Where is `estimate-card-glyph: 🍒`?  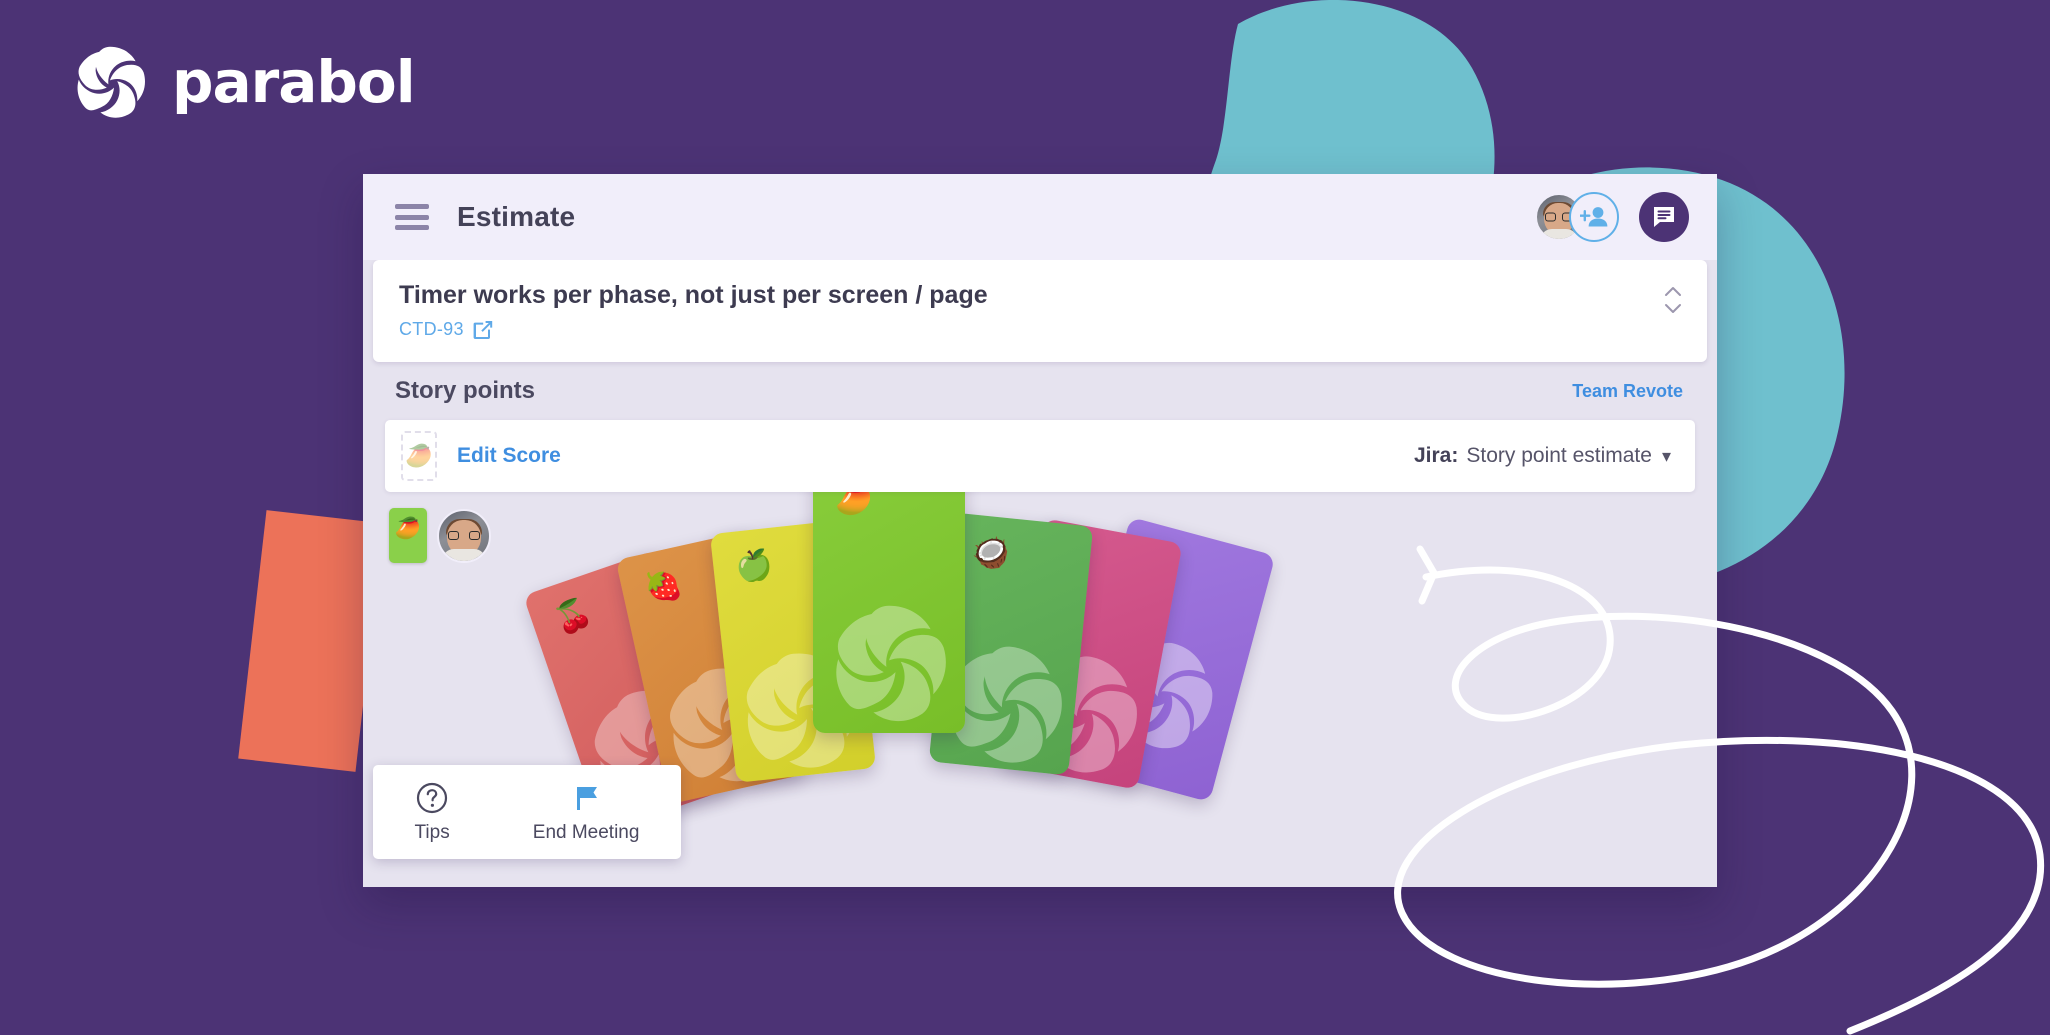 estimate-card-glyph: 🍒 is located at coordinates (573, 617).